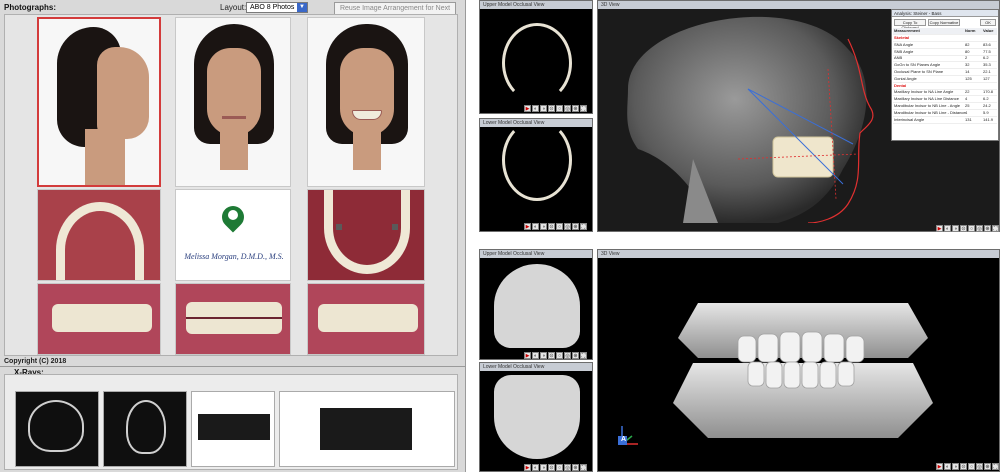 The height and width of the screenshot is (472, 1000). What do you see at coordinates (988, 92) in the screenshot?
I see `measurement-value: 170.8` at bounding box center [988, 92].